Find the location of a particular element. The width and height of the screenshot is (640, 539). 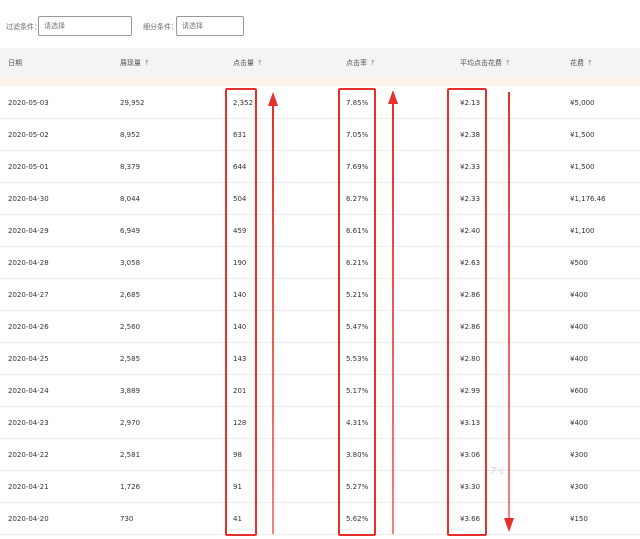

cell-impressions: 8,379 is located at coordinates (130, 167).